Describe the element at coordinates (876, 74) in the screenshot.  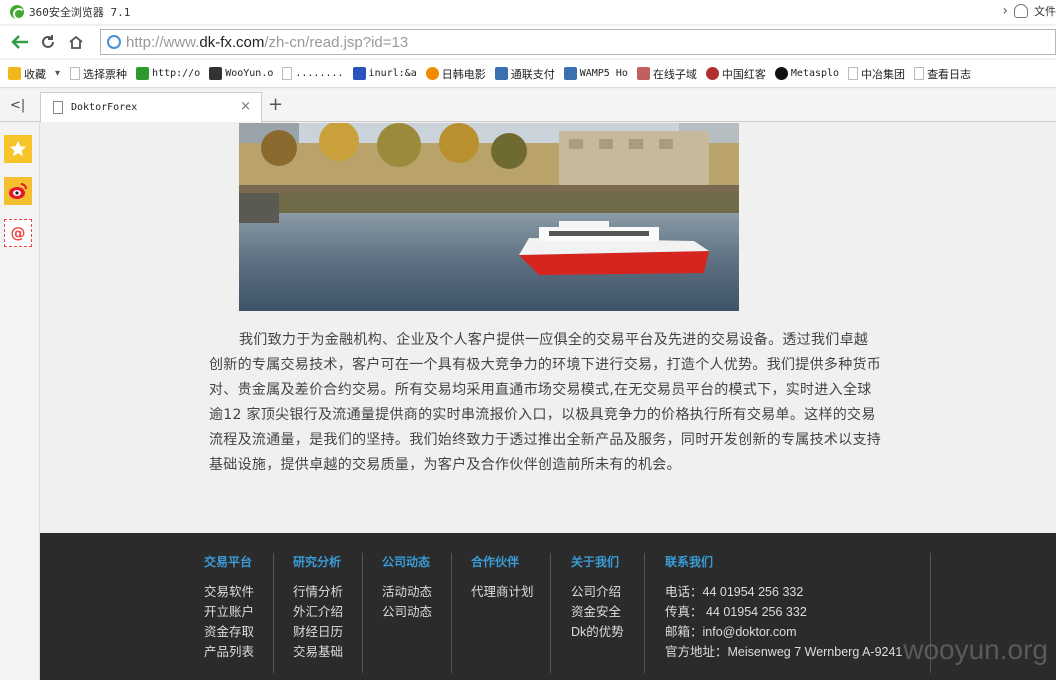
I see `bookmark-item: 中冶集团` at that location.